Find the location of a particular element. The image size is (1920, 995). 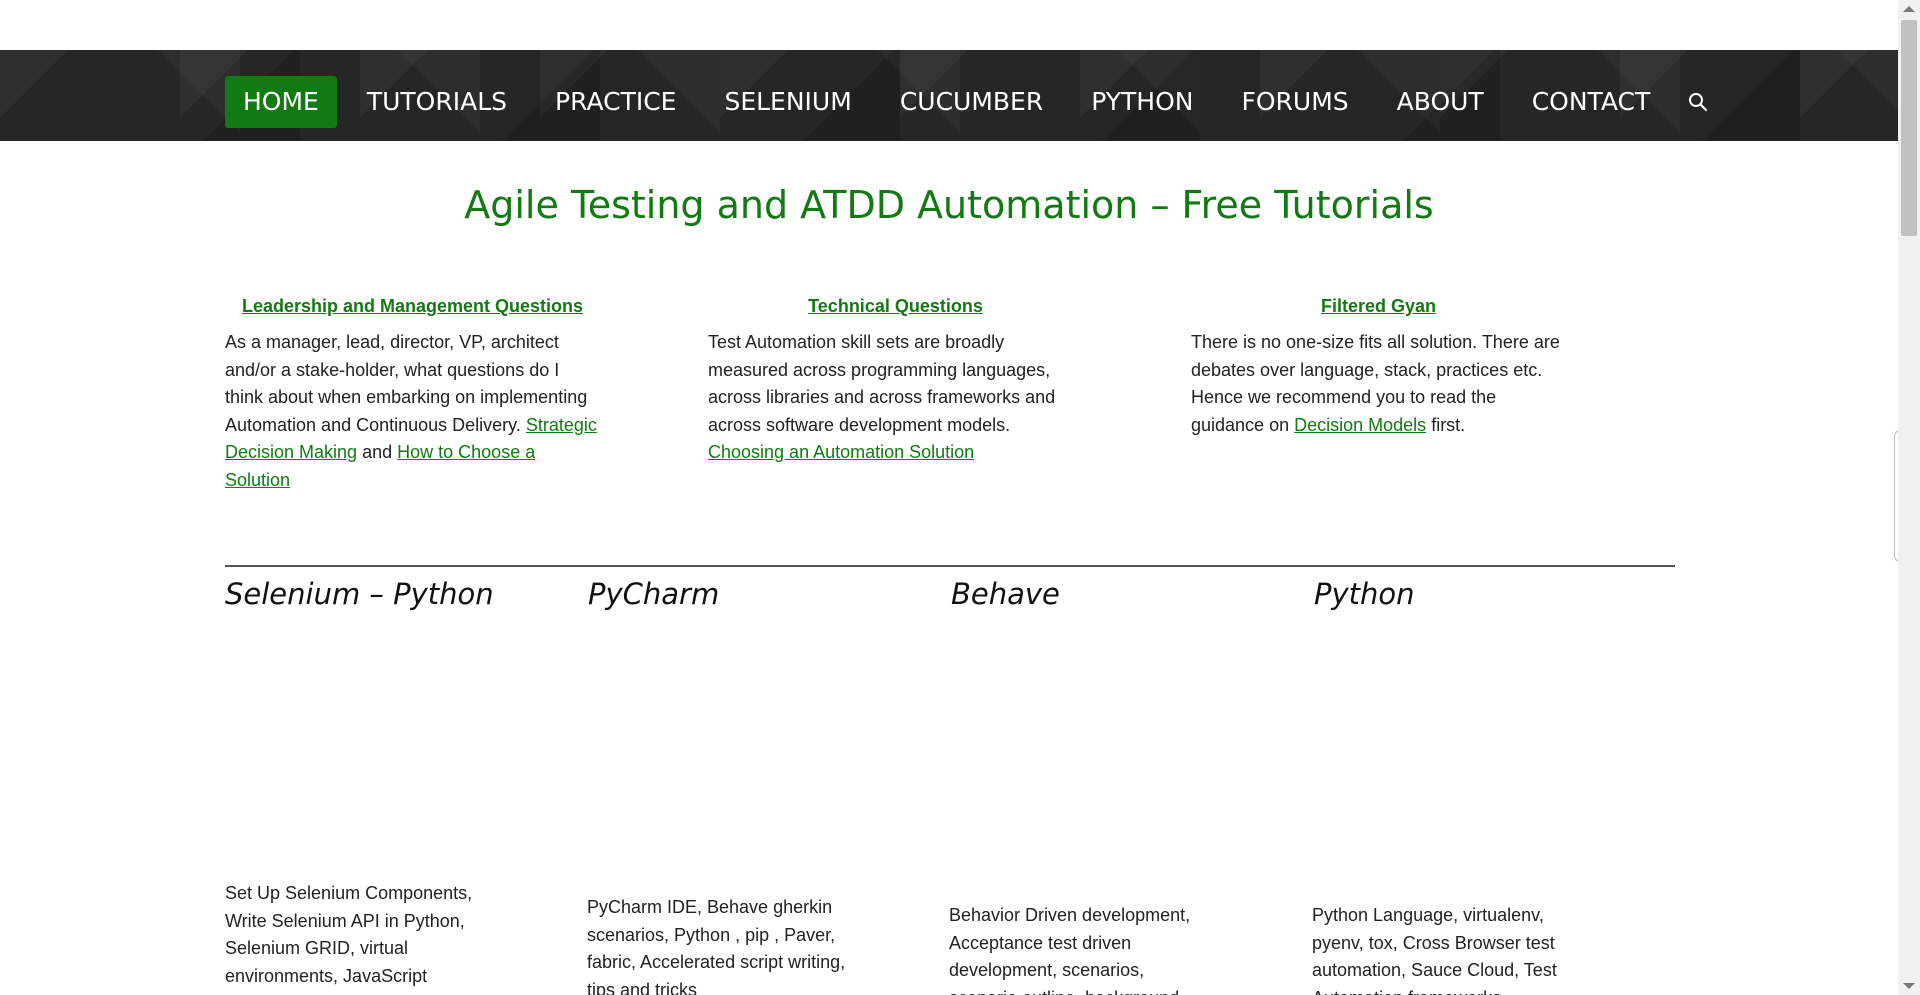

scroll-up-arrow-icon is located at coordinates (1909, 9).